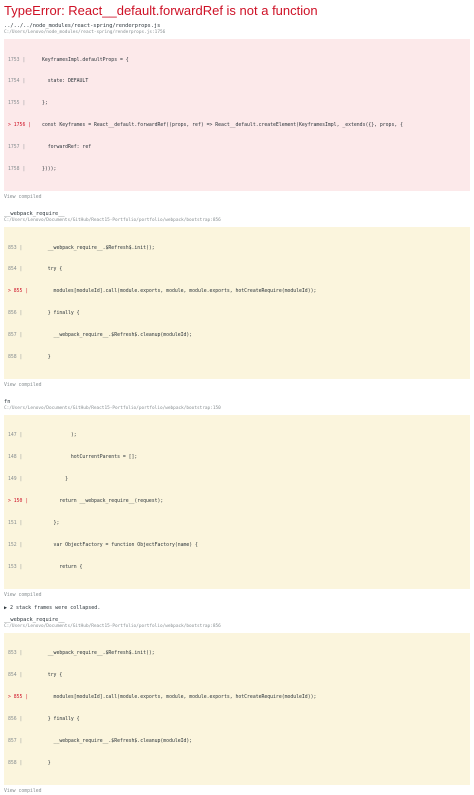 This screenshot has height=795, width=474. Describe the element at coordinates (237, 523) in the screenshot. I see `code-line: 151 | };` at that location.